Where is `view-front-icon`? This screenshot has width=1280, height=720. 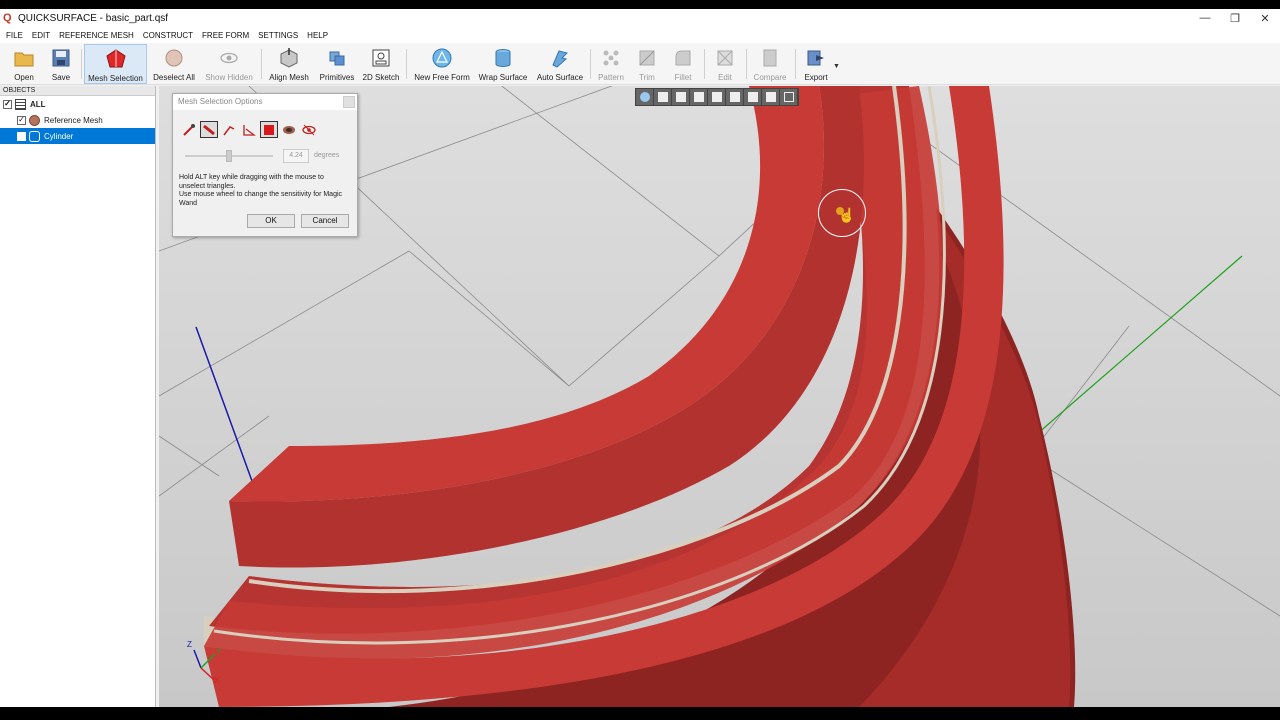
view-front-icon is located at coordinates (662, 97).